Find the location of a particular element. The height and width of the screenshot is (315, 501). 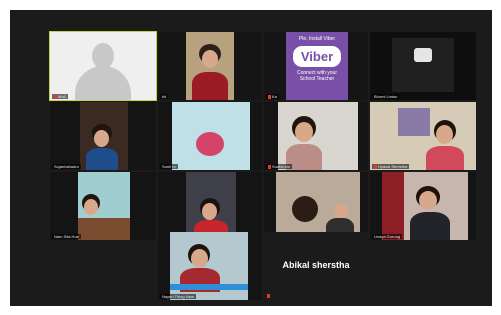

participant-tile-7: Sudha shr is located at coordinates (316, 136).